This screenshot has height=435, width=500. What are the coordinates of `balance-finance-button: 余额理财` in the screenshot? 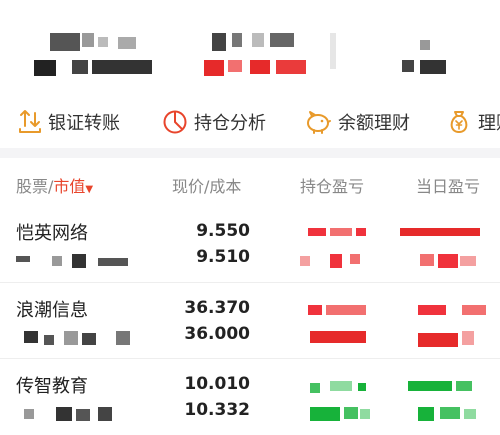 It's located at (357, 122).